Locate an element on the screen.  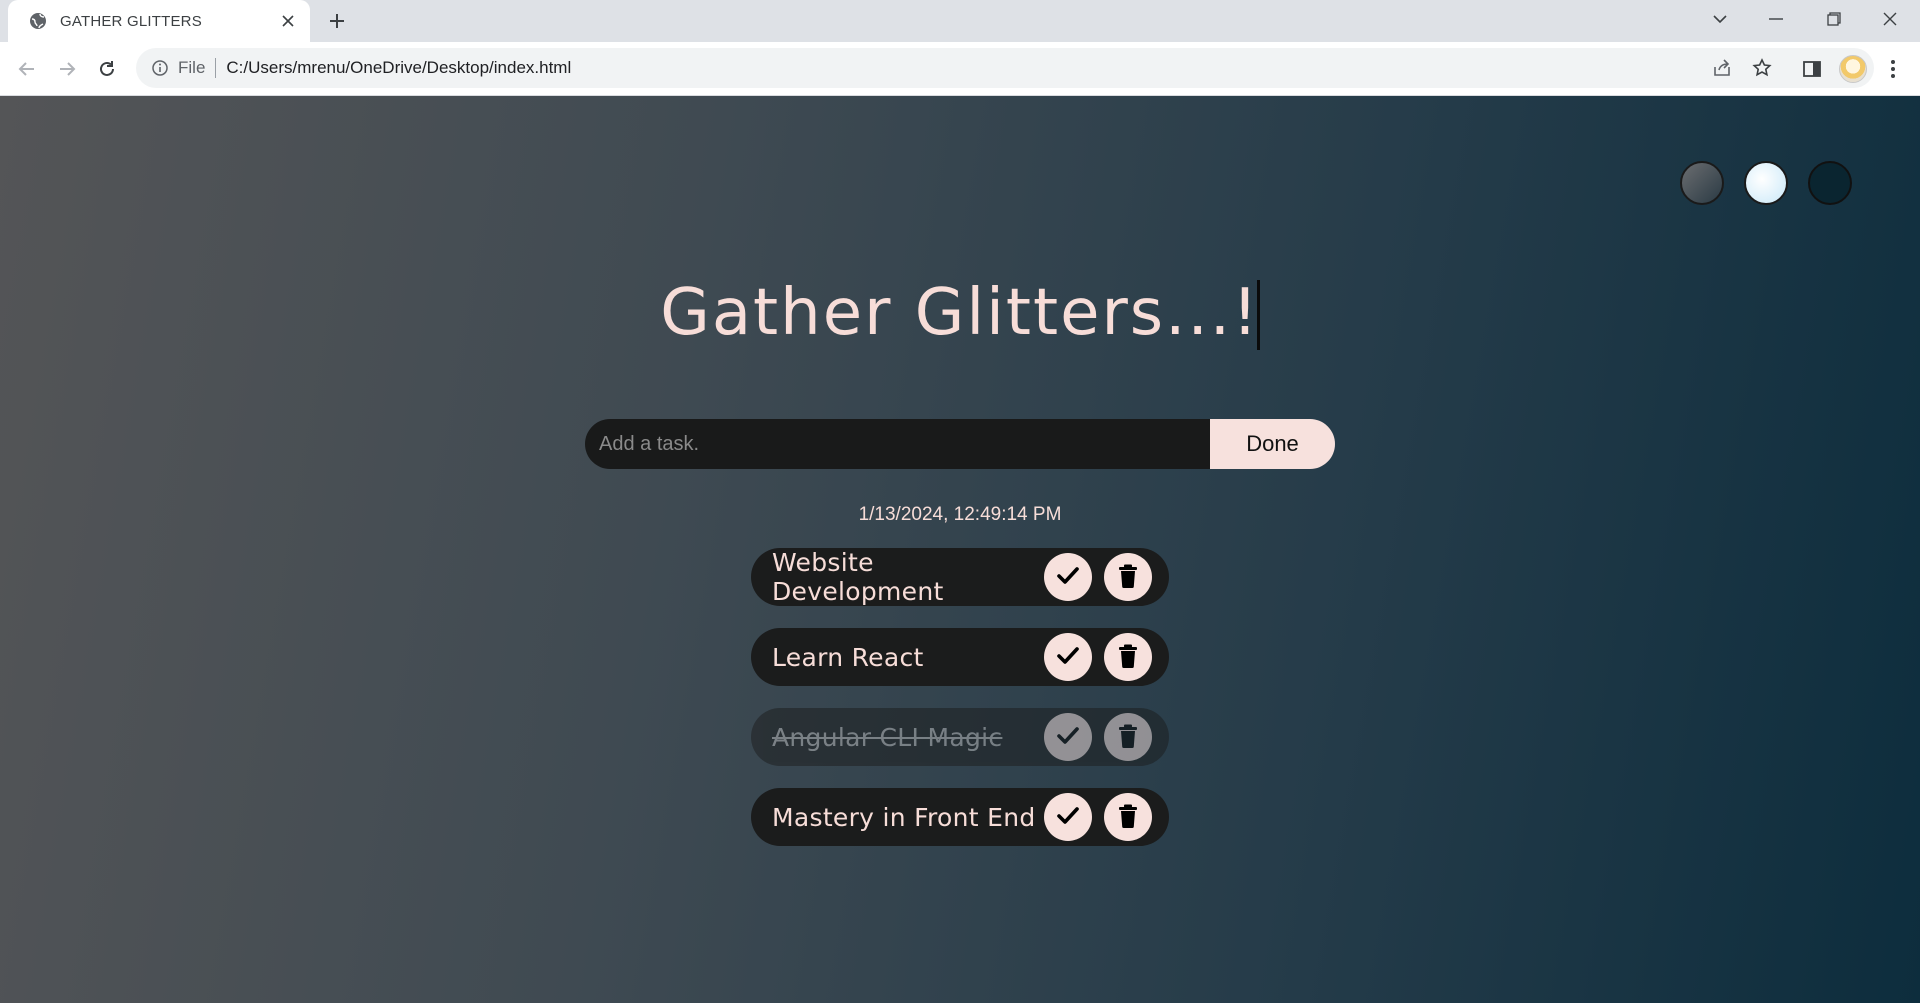
globe-icon is located at coordinates (38, 21).